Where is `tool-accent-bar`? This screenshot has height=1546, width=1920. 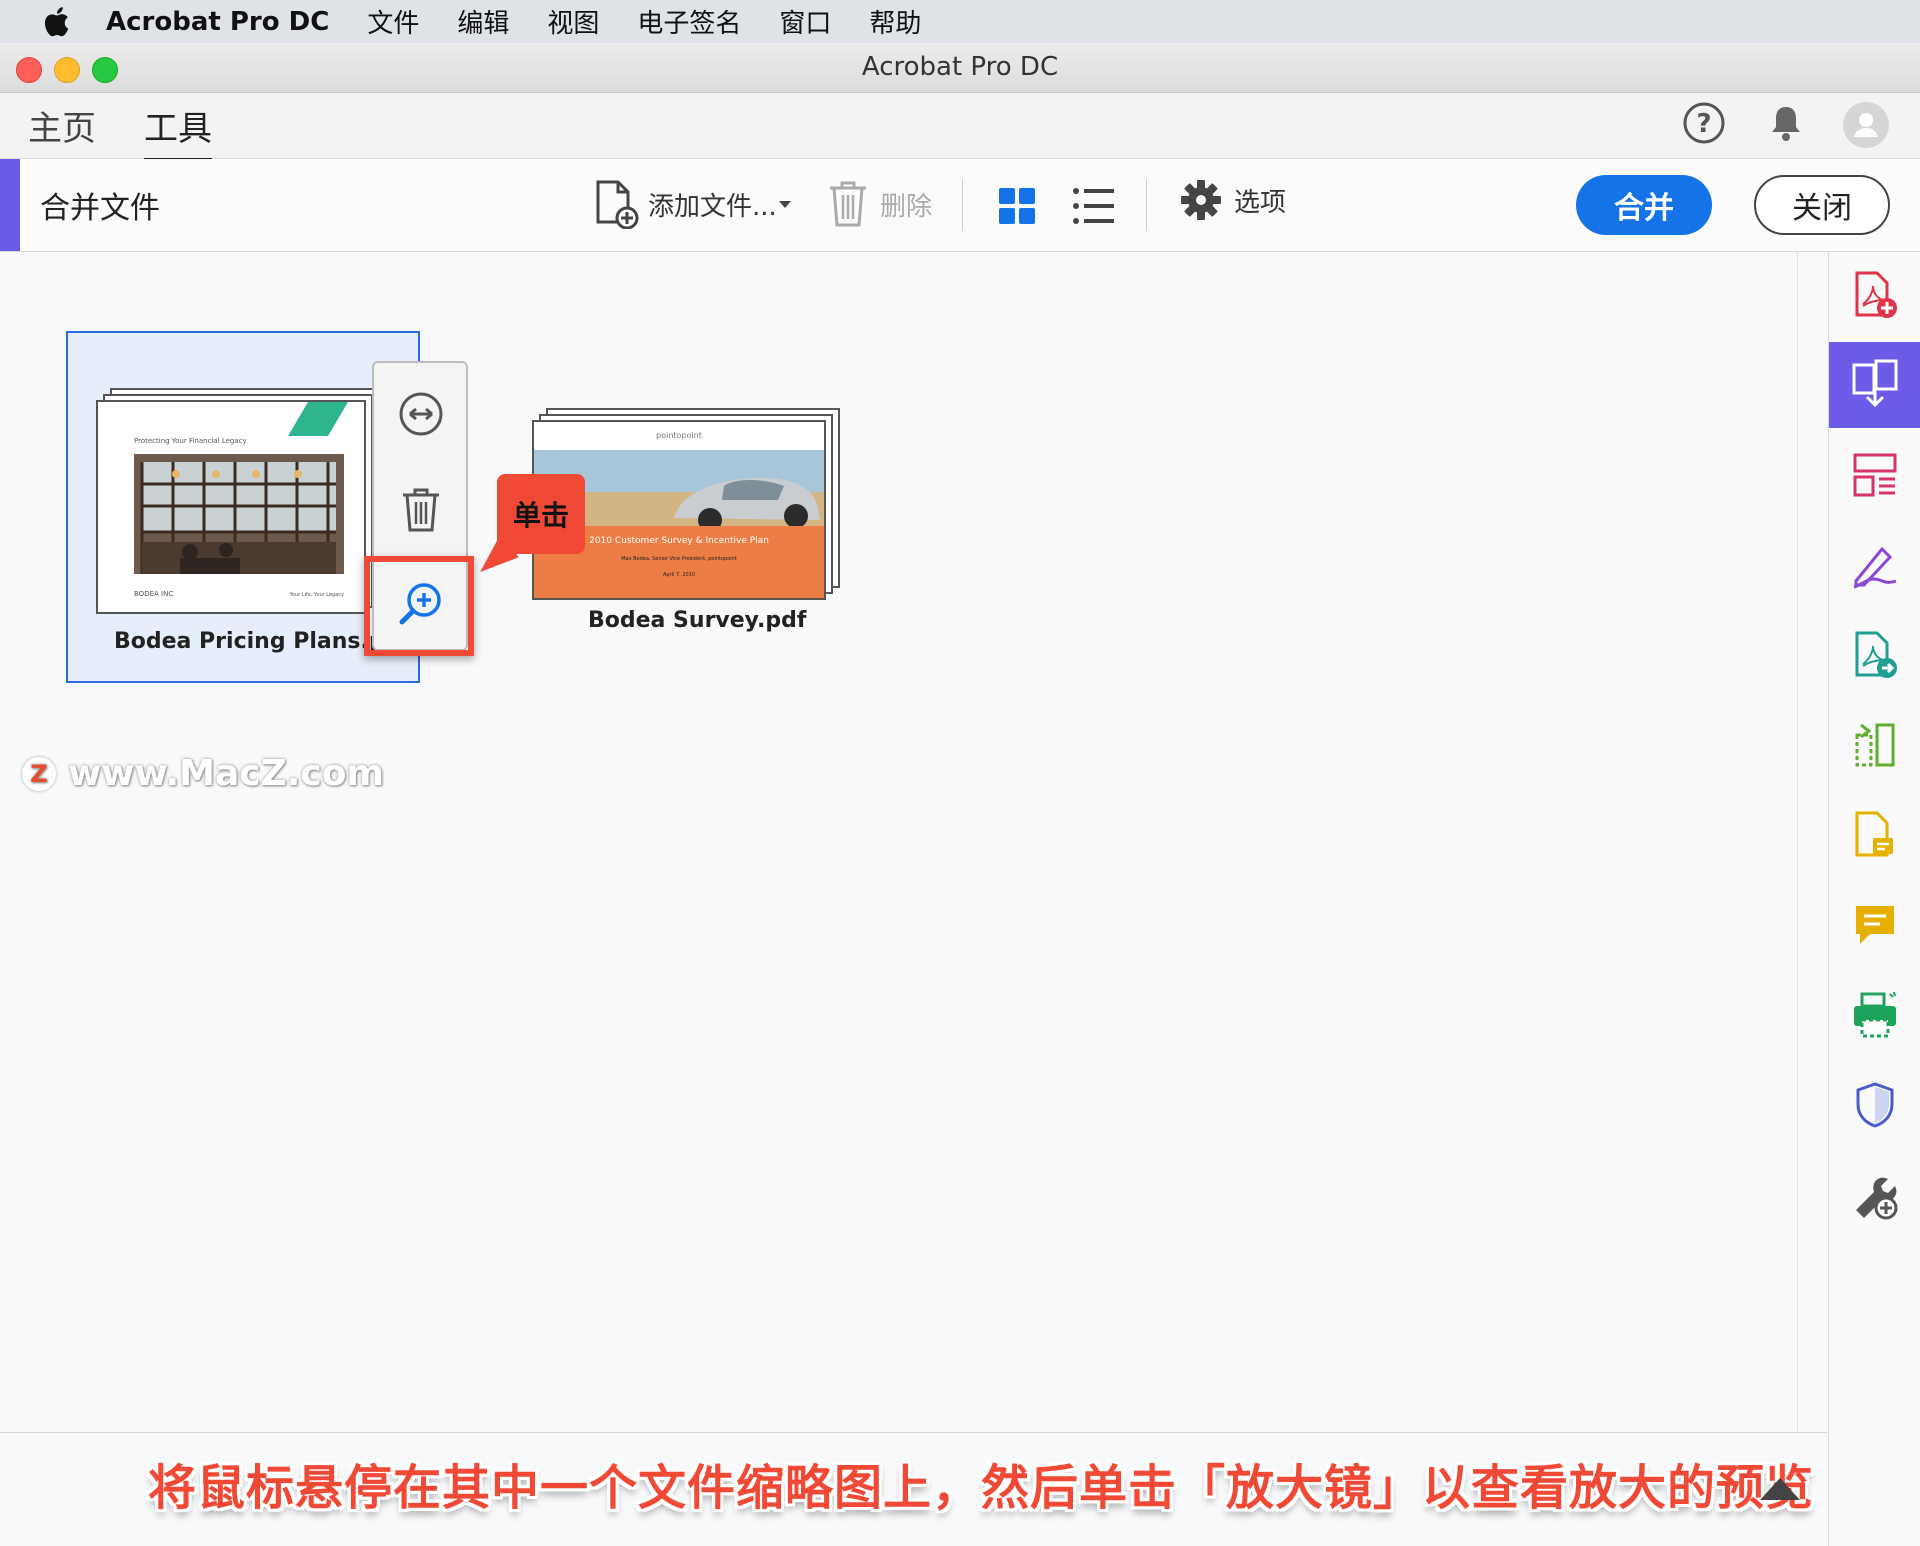 tool-accent-bar is located at coordinates (10, 205).